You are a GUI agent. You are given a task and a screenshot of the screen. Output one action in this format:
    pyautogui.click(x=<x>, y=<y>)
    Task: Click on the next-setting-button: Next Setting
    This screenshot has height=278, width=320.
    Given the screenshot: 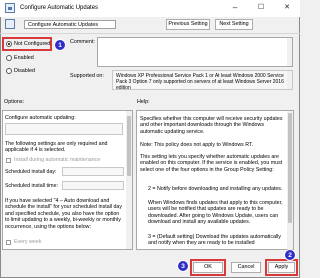 What is the action you would take?
    pyautogui.click(x=234, y=24)
    